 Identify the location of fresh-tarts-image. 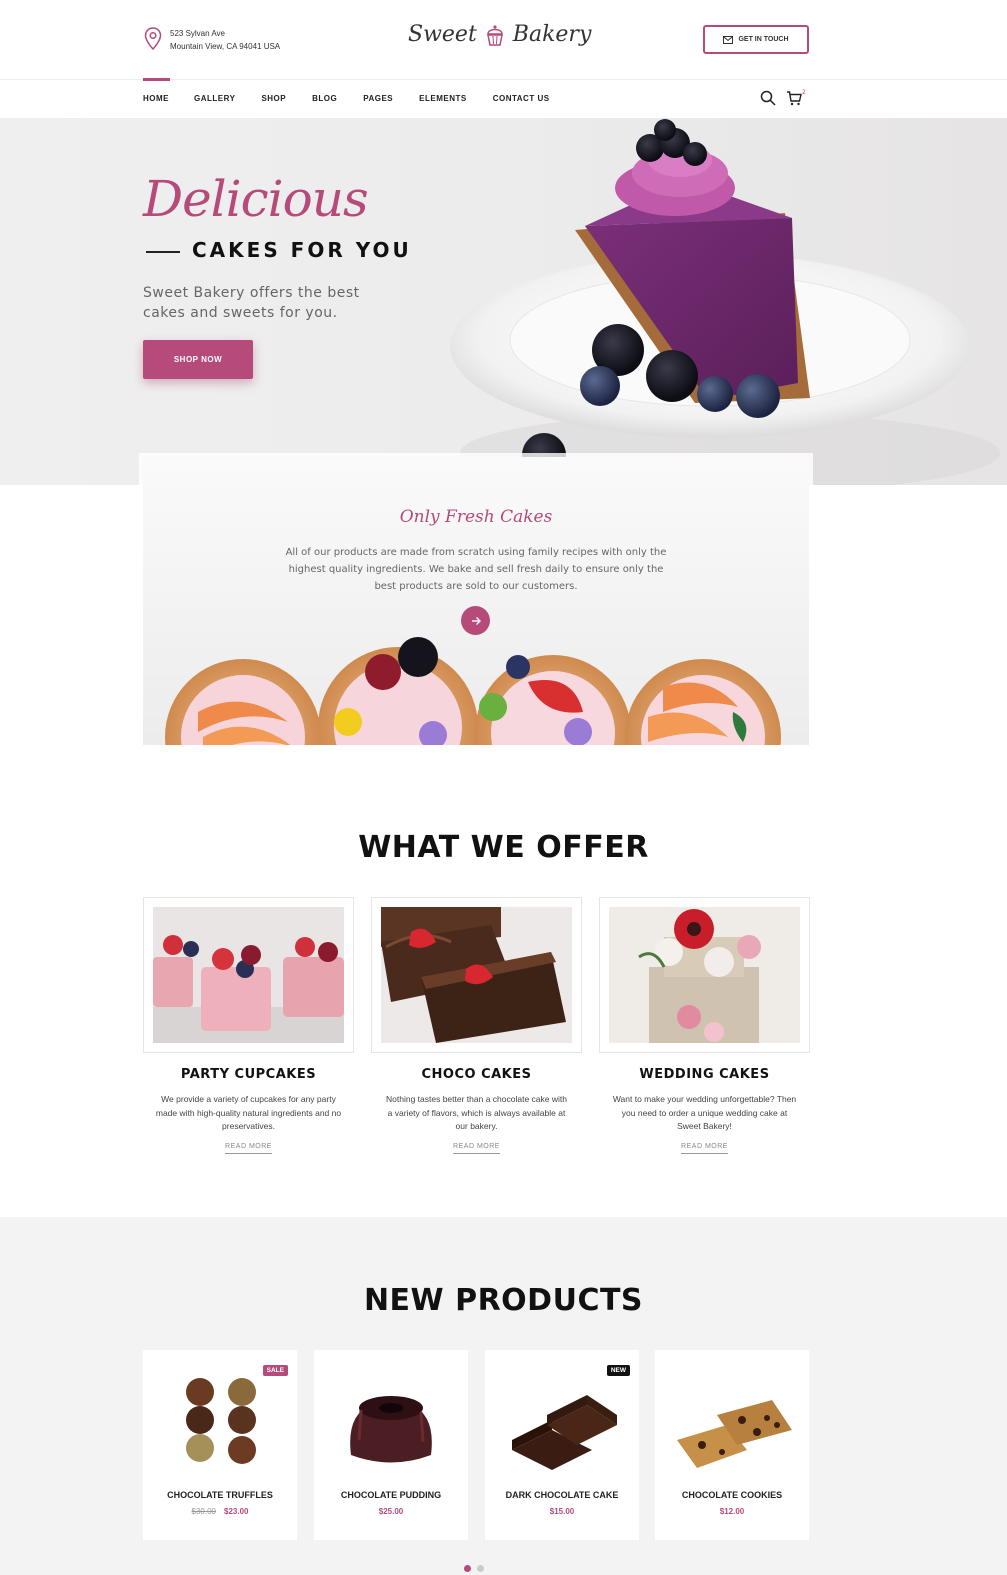
(473, 691).